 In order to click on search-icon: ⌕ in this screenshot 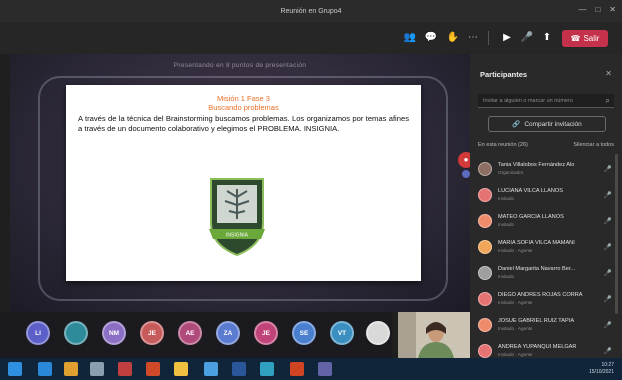, I will do `click(607, 100)`.